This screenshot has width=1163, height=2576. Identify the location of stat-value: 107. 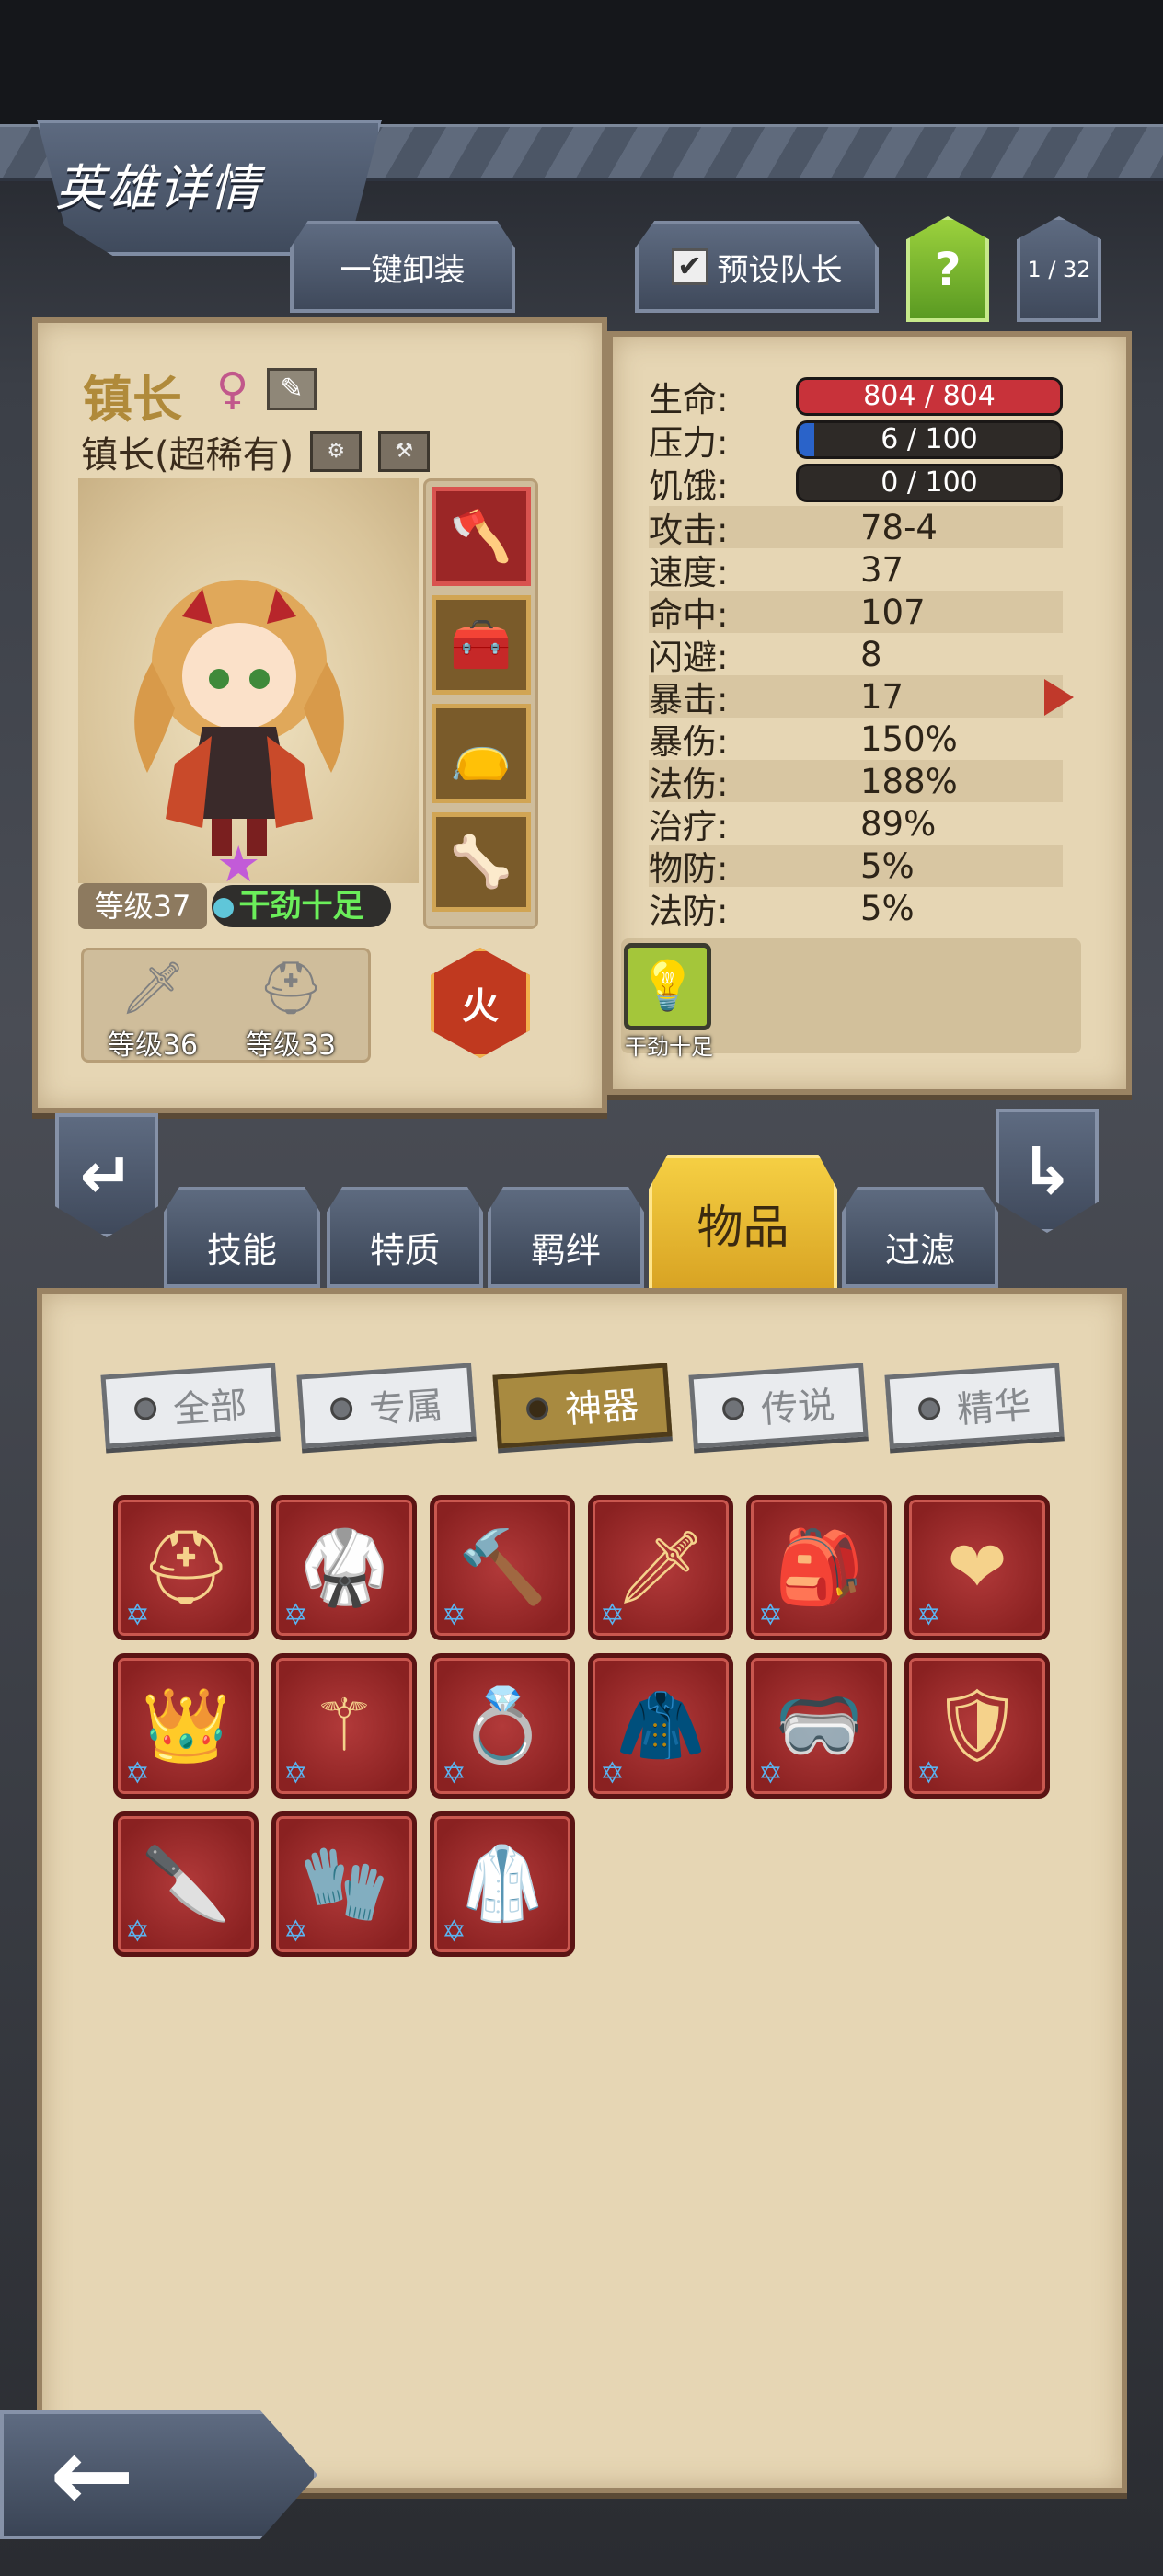
(893, 612).